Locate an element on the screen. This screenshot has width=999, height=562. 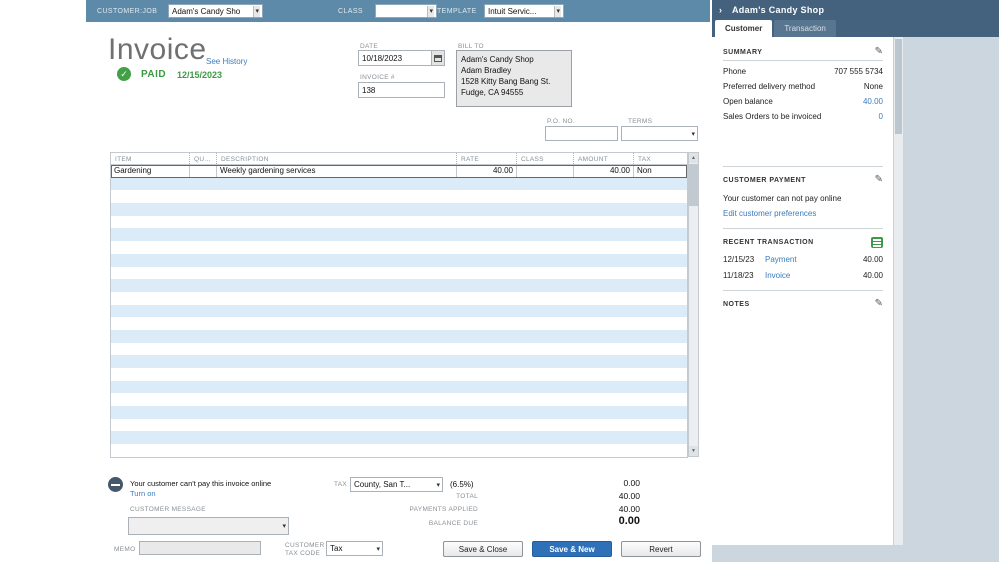
edit-notes-icon: ✎ is located at coordinates (879, 304).